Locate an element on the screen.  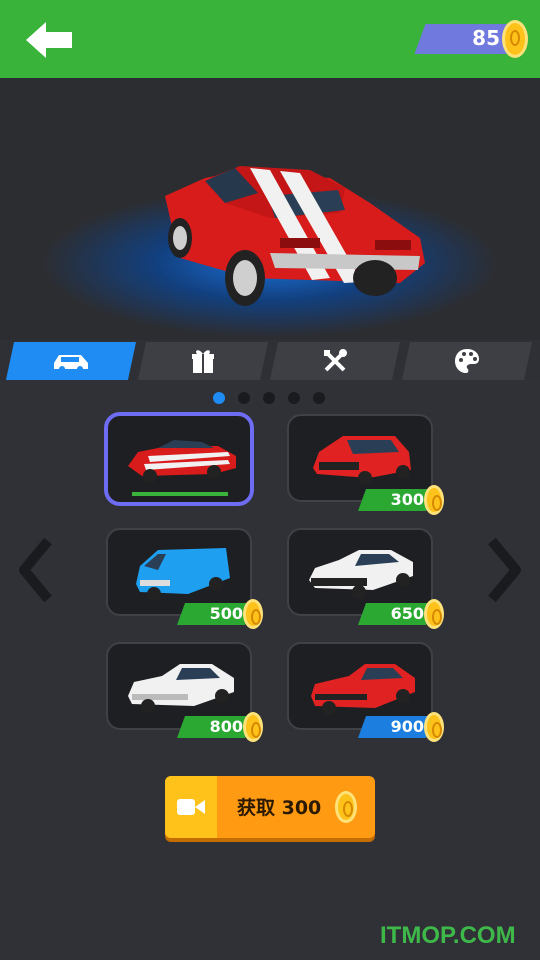
coin-balance: 85 is located at coordinates (472, 39).